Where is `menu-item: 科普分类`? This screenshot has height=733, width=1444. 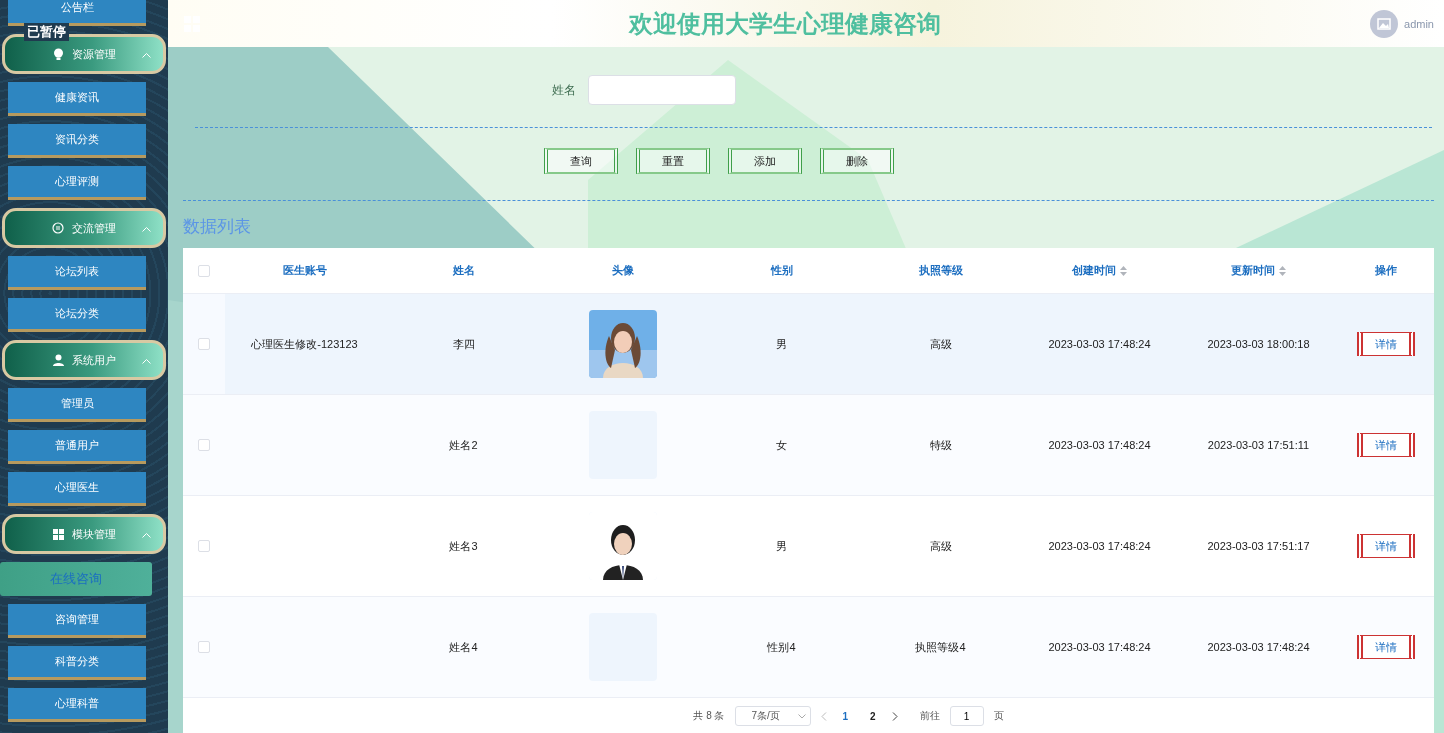 menu-item: 科普分类 is located at coordinates (77, 663).